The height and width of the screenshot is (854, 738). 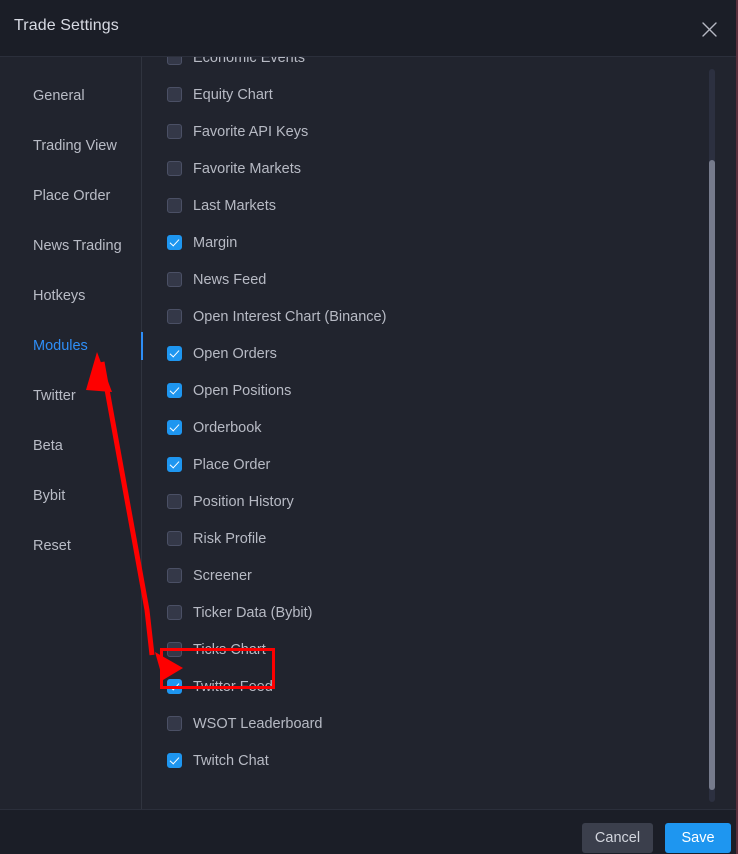 What do you see at coordinates (369, 28) in the screenshot?
I see `dialog-header: Trade Settings` at bounding box center [369, 28].